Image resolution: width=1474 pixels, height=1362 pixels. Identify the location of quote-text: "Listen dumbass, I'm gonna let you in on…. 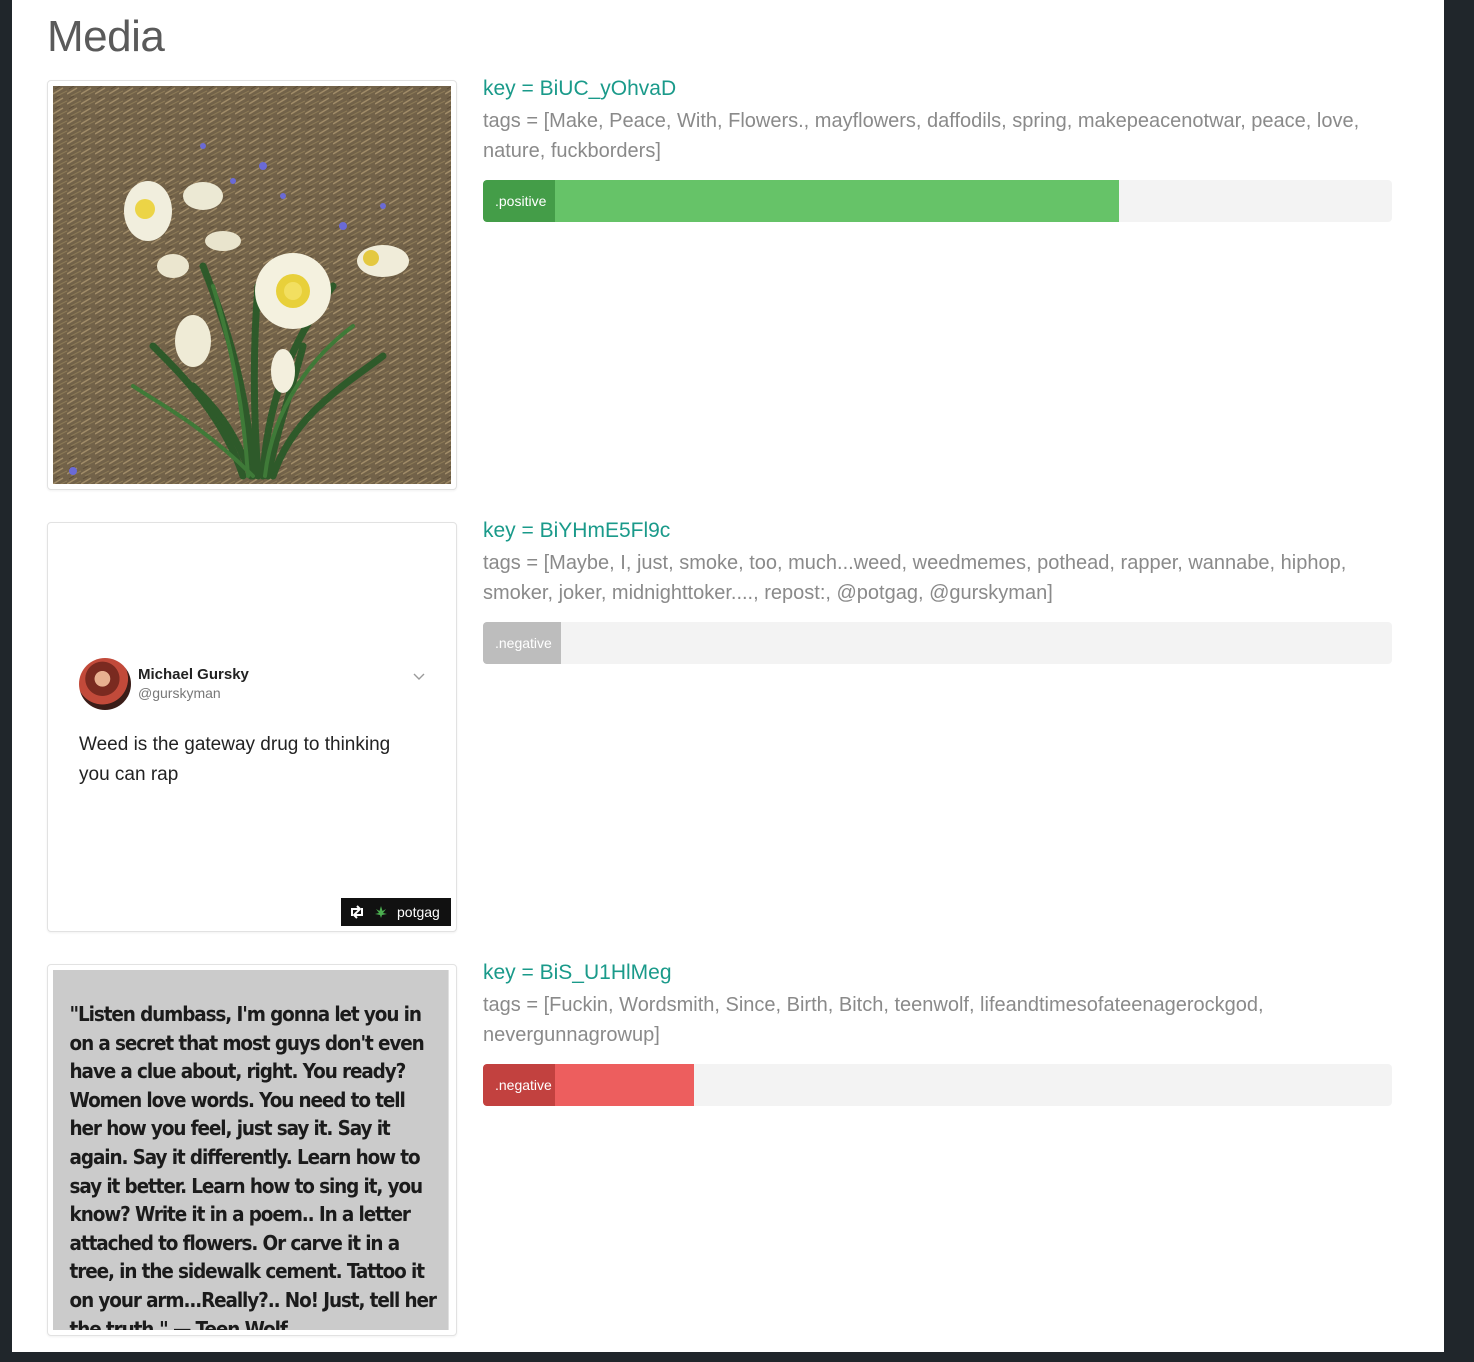
(251, 1150).